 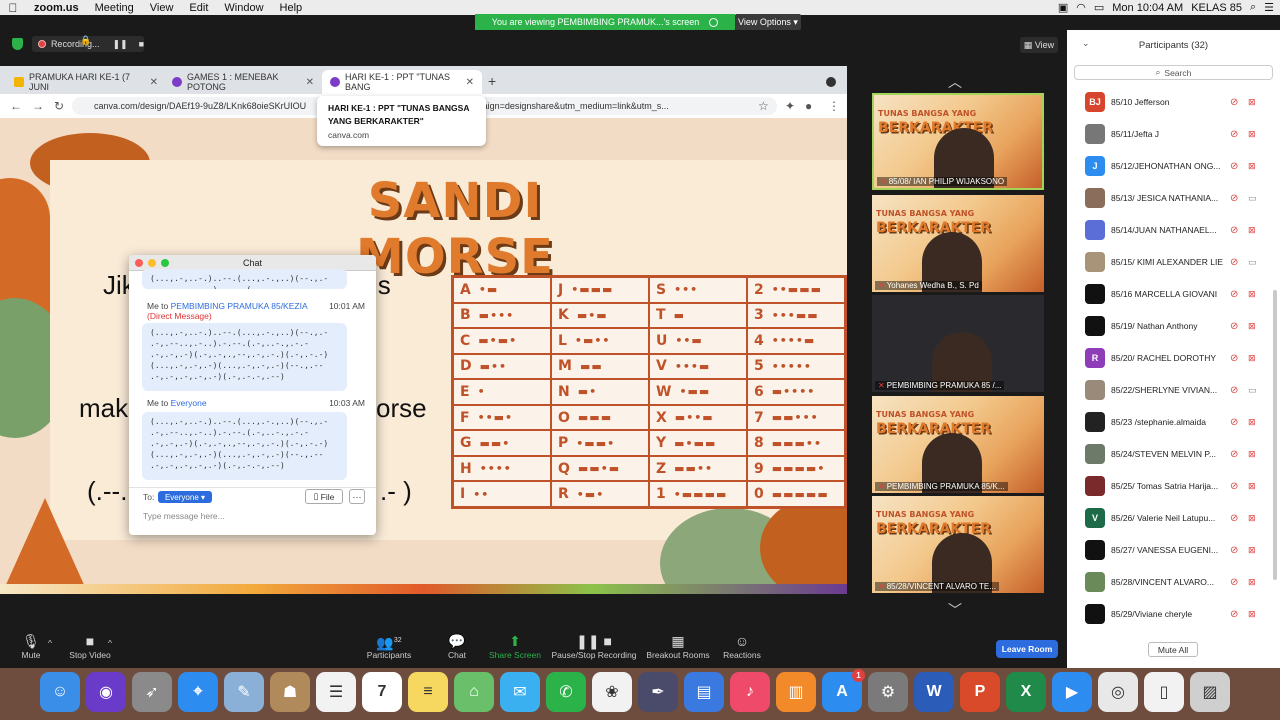 I want to click on control-center-icon: ☰, so click(x=1269, y=7).